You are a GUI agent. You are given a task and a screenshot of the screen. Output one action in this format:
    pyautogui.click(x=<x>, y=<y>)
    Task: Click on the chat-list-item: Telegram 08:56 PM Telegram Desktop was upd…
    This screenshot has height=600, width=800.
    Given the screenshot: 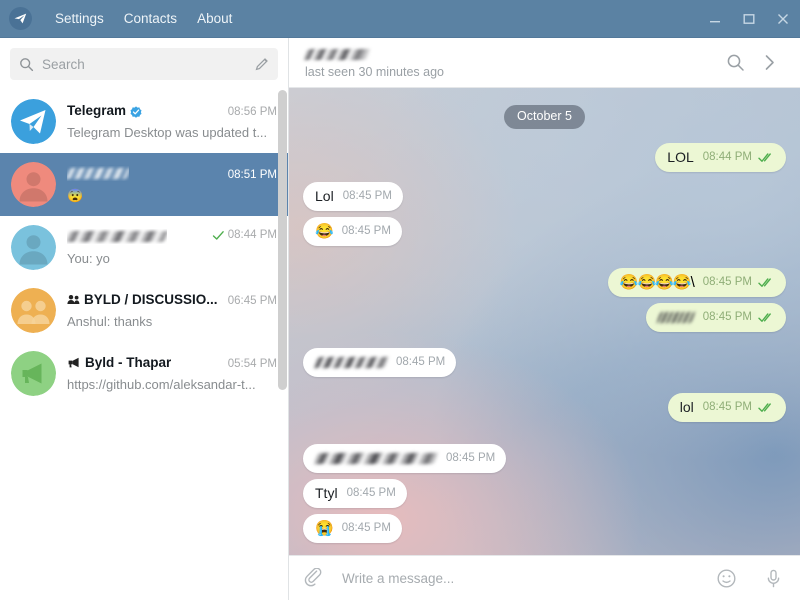 What is the action you would take?
    pyautogui.click(x=144, y=121)
    